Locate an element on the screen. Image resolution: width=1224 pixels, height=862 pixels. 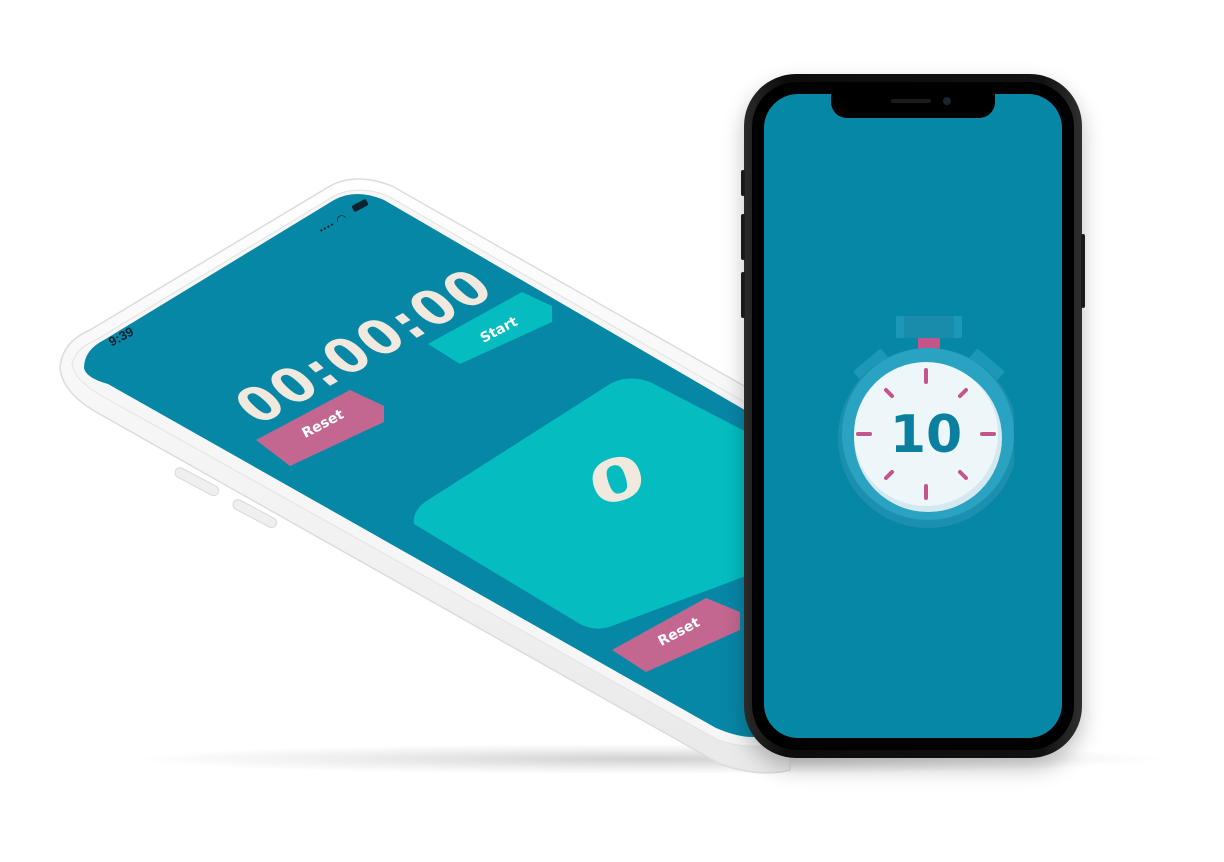
volume-down-button is located at coordinates (743, 295).